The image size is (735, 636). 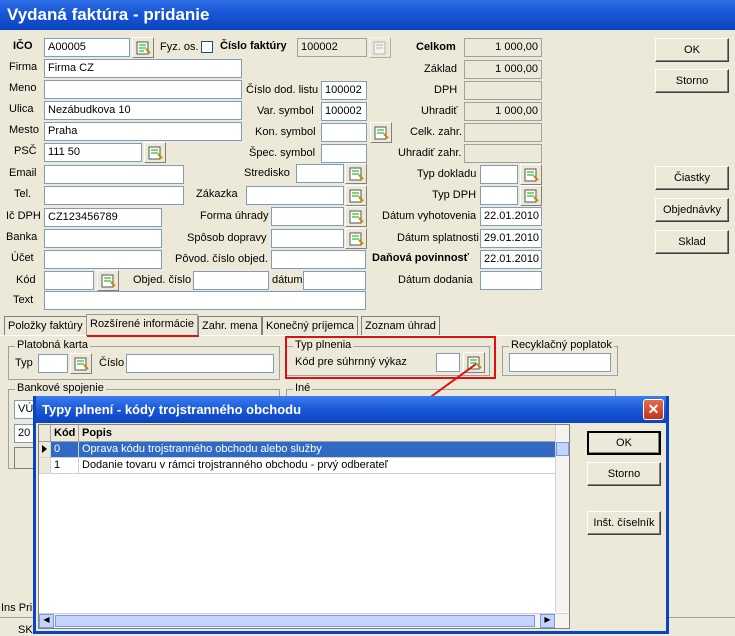 What do you see at coordinates (103, 217) in the screenshot?
I see `icdph-field: CZ123456789` at bounding box center [103, 217].